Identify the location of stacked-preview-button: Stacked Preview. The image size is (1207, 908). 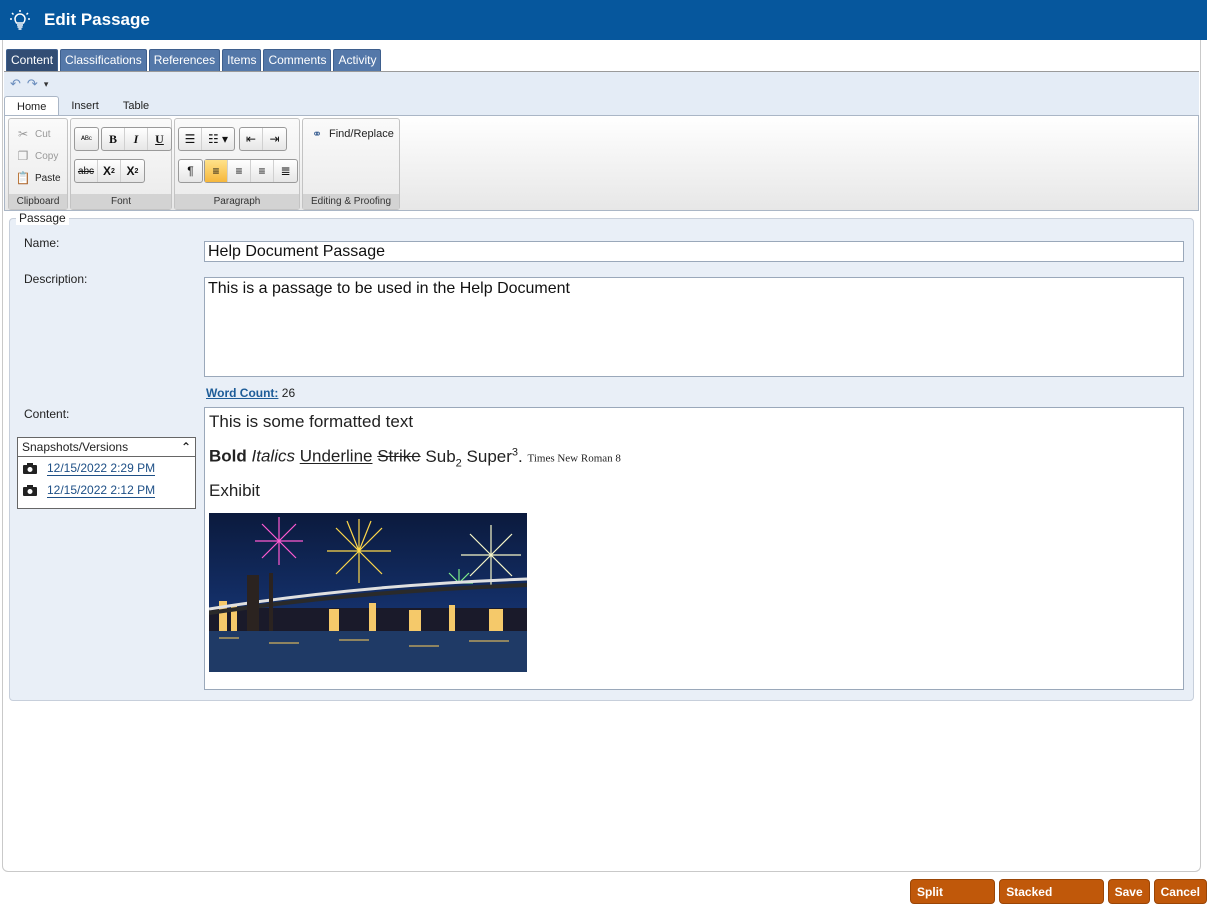
(1051, 891).